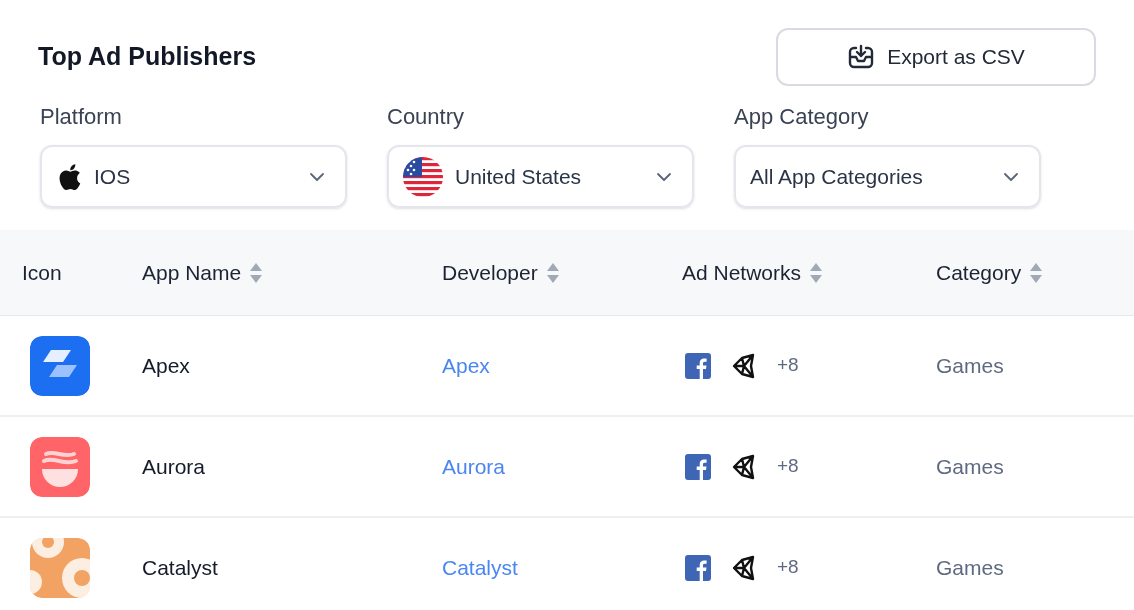  What do you see at coordinates (802, 117) in the screenshot?
I see `filter-label: App Category` at bounding box center [802, 117].